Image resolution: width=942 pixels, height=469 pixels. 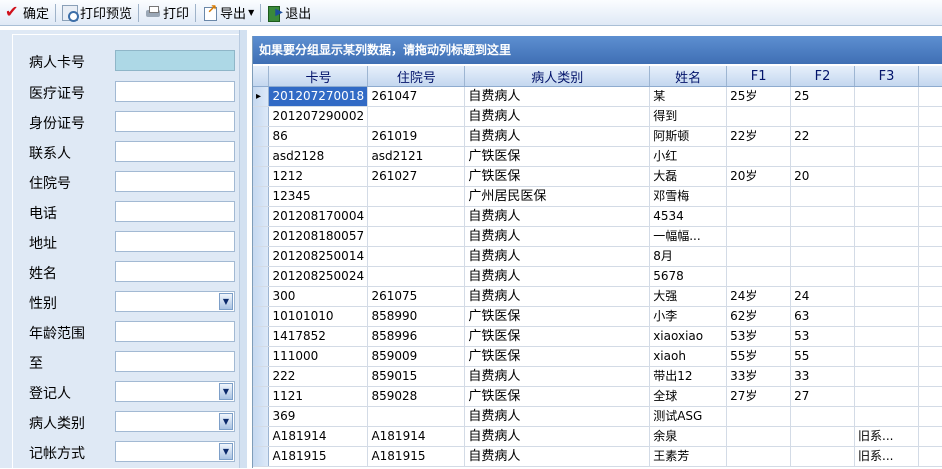 What do you see at coordinates (416, 96) in the screenshot?
I see `table-cell: 261047` at bounding box center [416, 96].